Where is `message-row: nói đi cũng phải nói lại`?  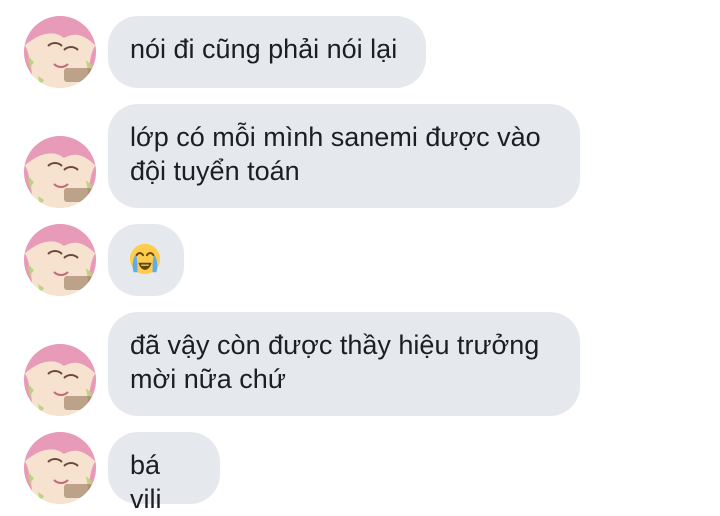
message-row: nói đi cũng phải nói lại is located at coordinates (360, 52).